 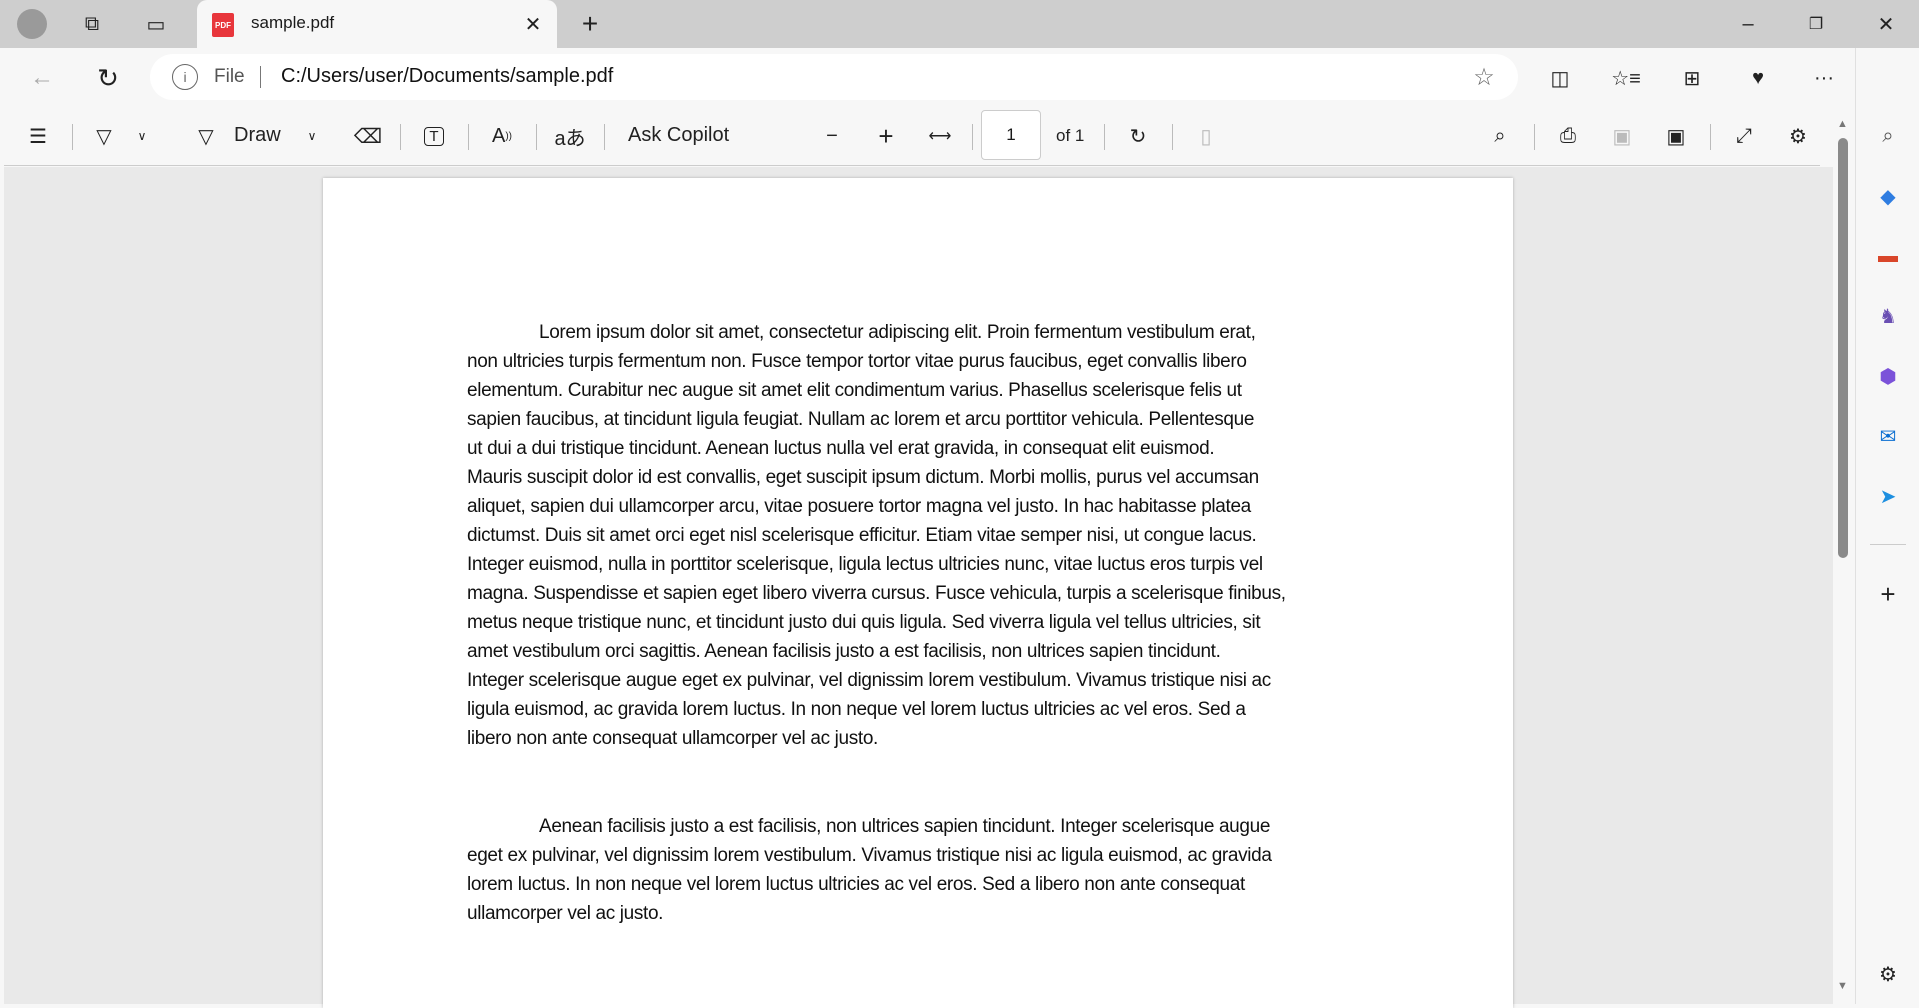 I want to click on send-icon: ➤, so click(x=1888, y=496).